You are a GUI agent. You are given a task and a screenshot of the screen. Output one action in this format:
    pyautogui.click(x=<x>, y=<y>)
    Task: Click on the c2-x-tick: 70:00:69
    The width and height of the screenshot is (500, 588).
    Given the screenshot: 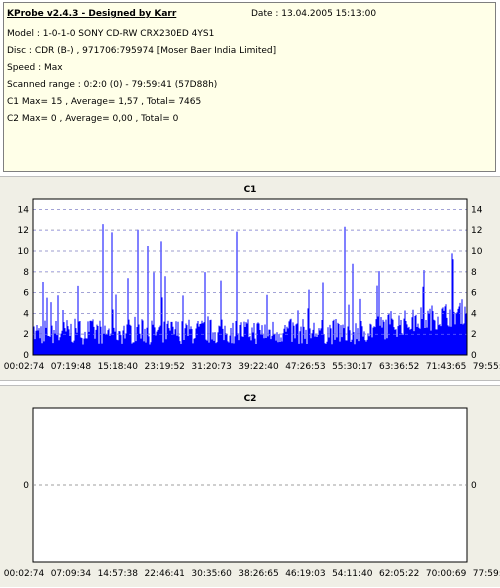 What is the action you would take?
    pyautogui.click(x=446, y=574)
    